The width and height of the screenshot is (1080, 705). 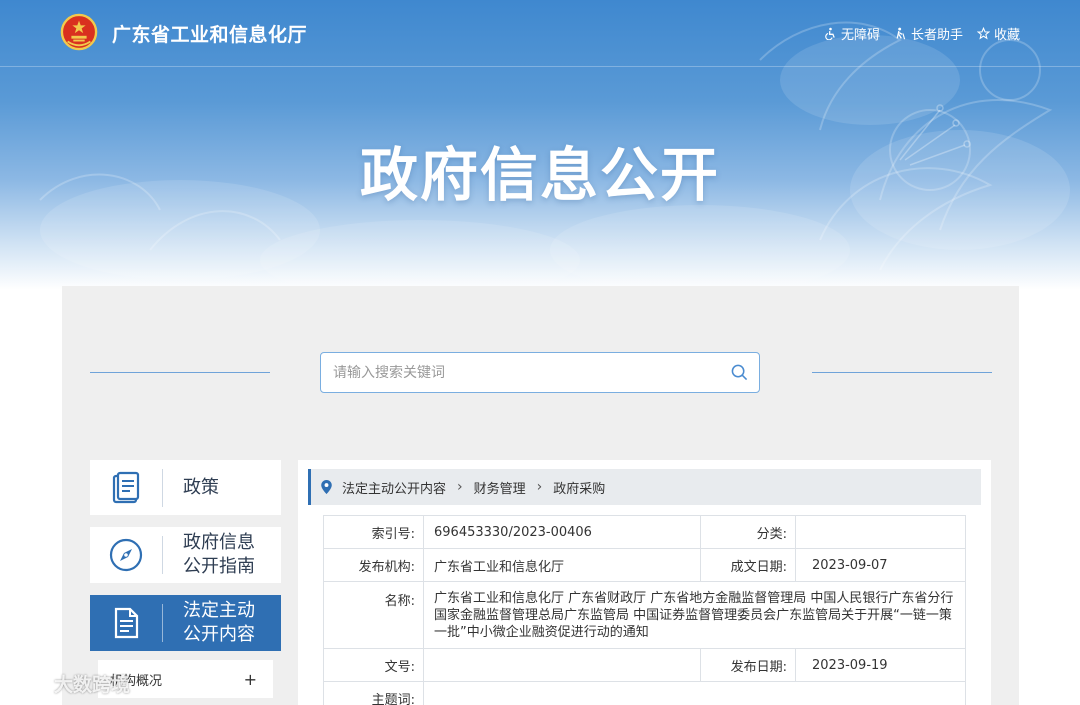 I want to click on elder-helper-icon, so click(x=901, y=33).